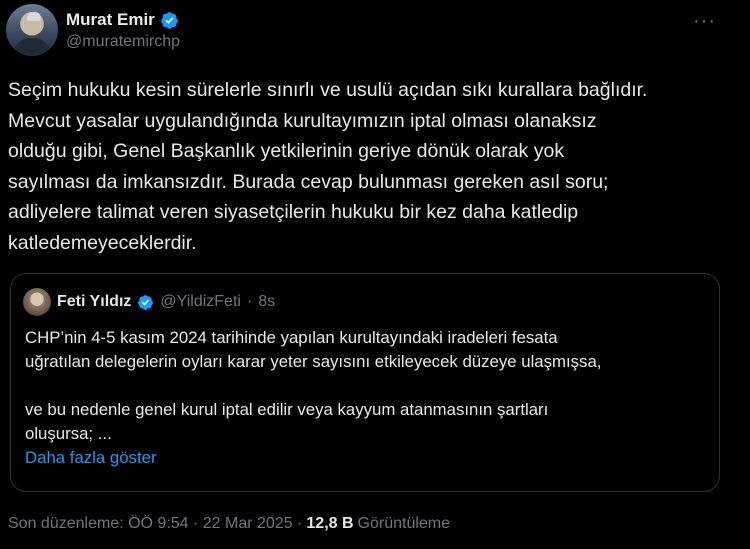  Describe the element at coordinates (169, 20) in the screenshot. I see `verified-badge-icon` at that location.